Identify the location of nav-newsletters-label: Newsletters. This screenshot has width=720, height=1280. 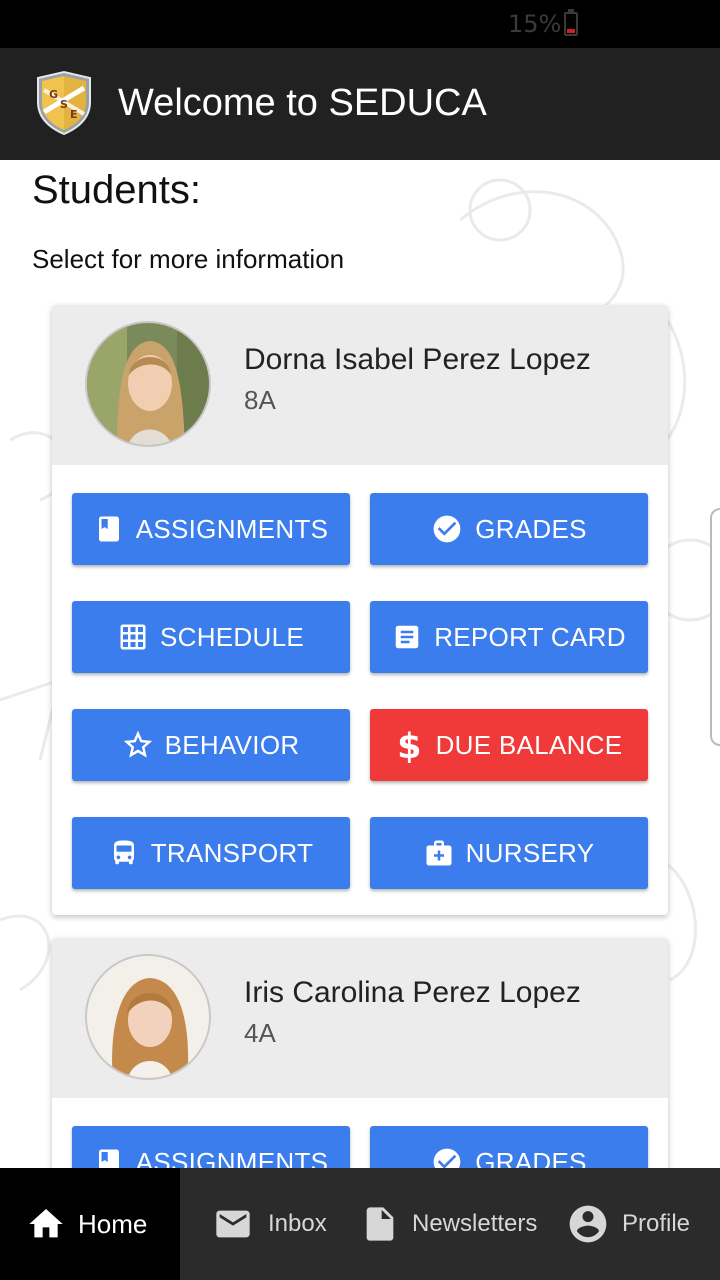
(475, 1223).